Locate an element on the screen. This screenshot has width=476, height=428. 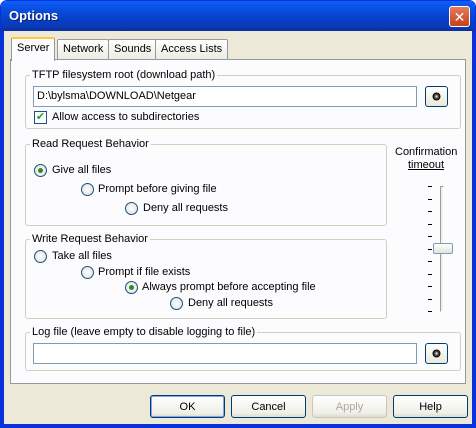
confirmation-label: Confirmation is located at coordinates (426, 152).